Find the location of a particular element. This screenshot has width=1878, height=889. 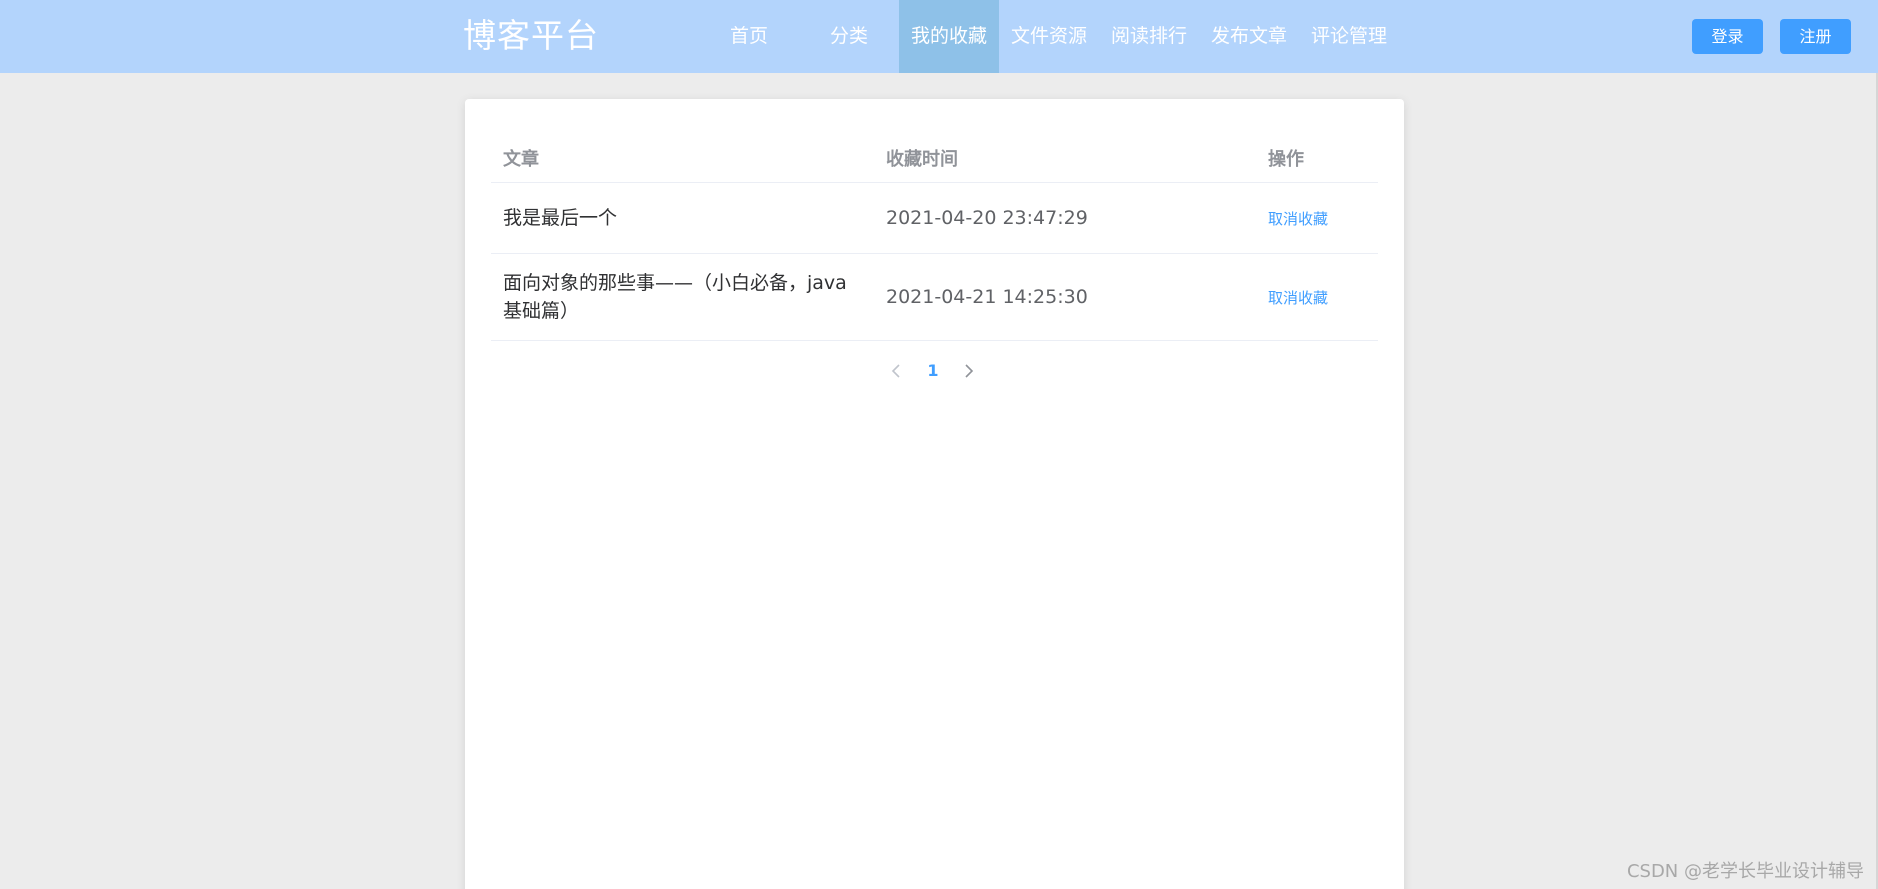

article-title-cell: 面向对象的那些事——（小白必备，java基础篇） is located at coordinates (683, 297).